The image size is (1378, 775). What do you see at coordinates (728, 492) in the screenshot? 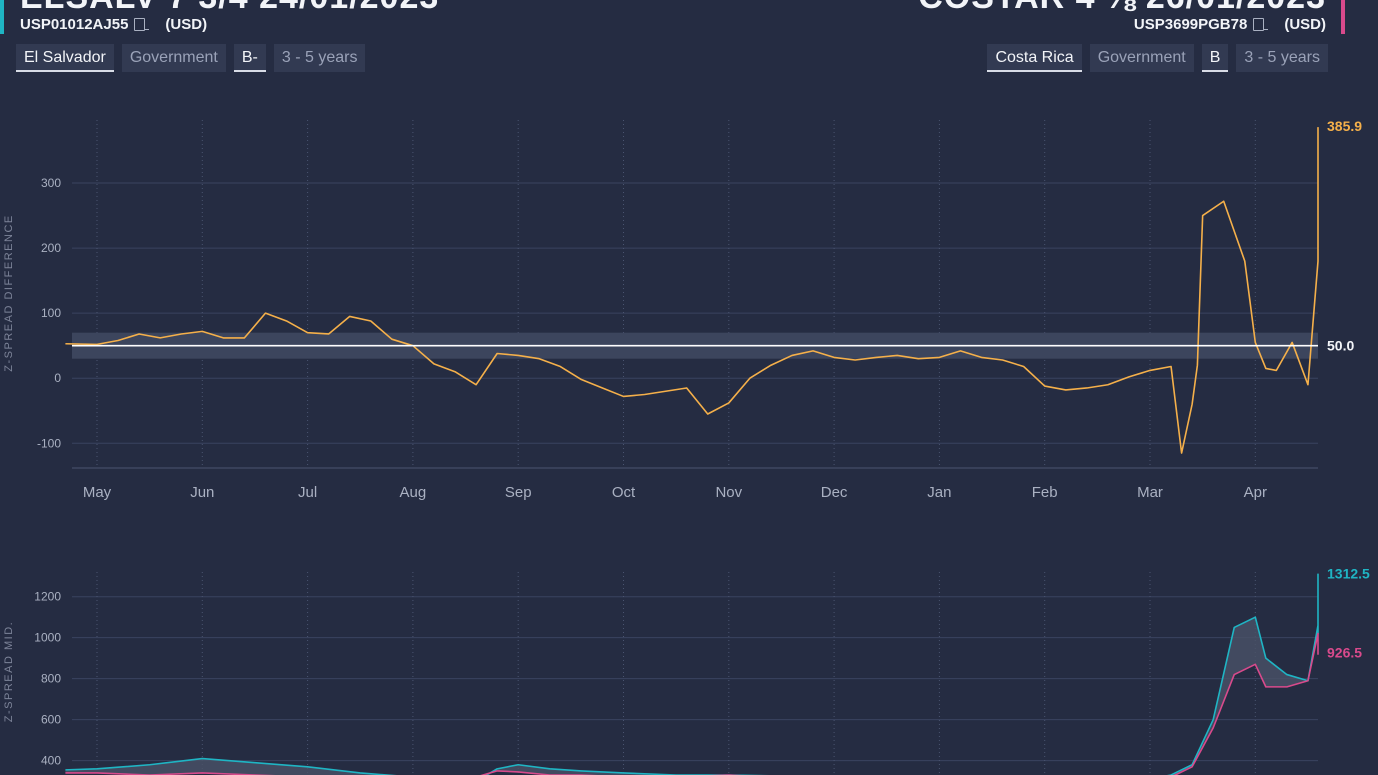
I see `x-tick-label: Nov` at bounding box center [728, 492].